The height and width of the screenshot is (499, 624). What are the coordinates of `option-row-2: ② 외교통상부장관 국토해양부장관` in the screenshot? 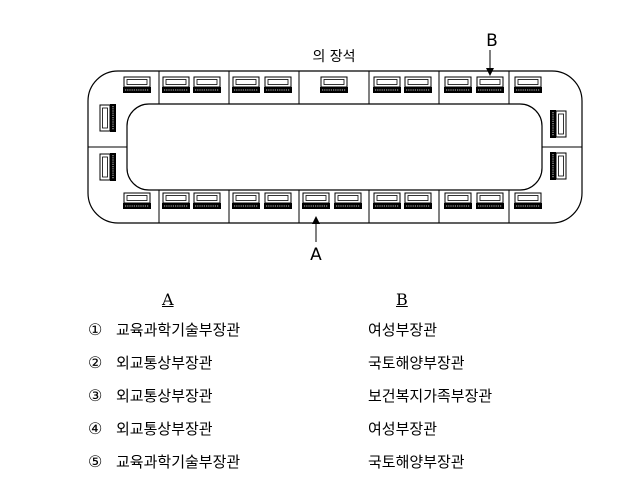 It's located at (328, 363).